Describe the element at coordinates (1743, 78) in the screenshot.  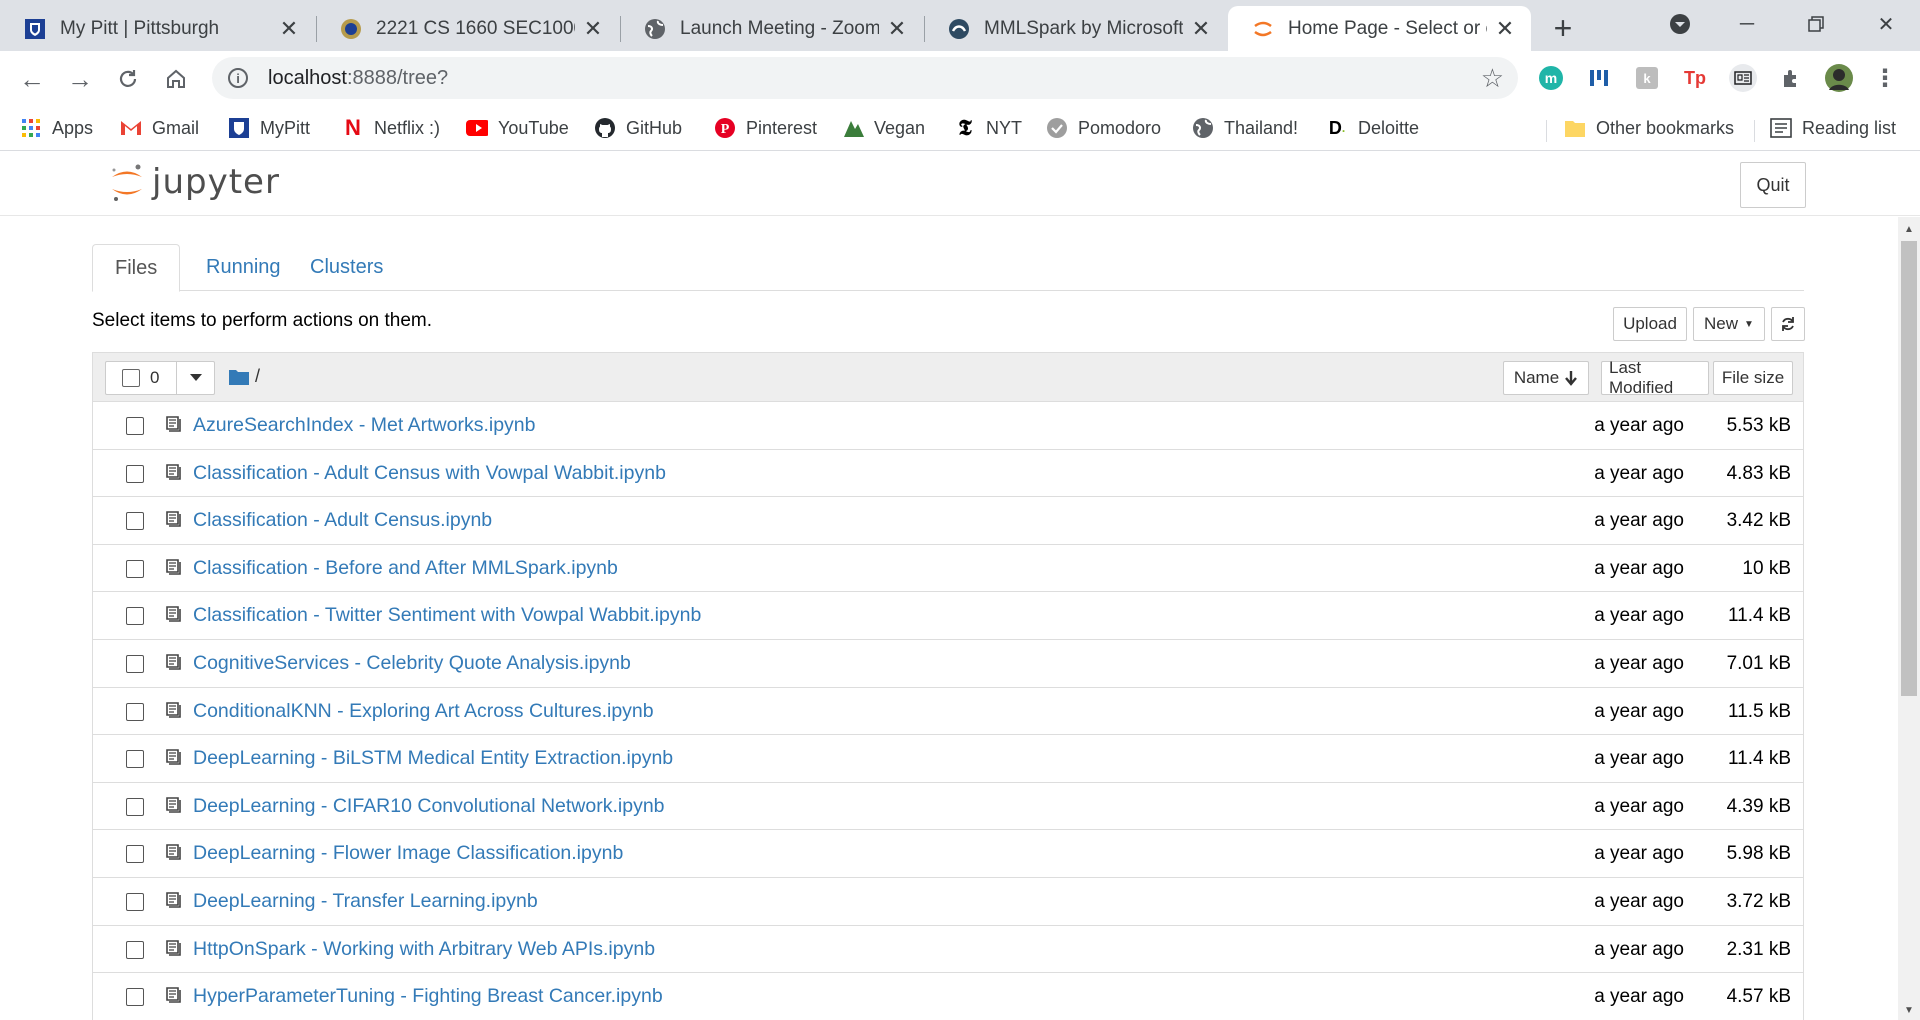
I see `extension-reader-icon` at that location.